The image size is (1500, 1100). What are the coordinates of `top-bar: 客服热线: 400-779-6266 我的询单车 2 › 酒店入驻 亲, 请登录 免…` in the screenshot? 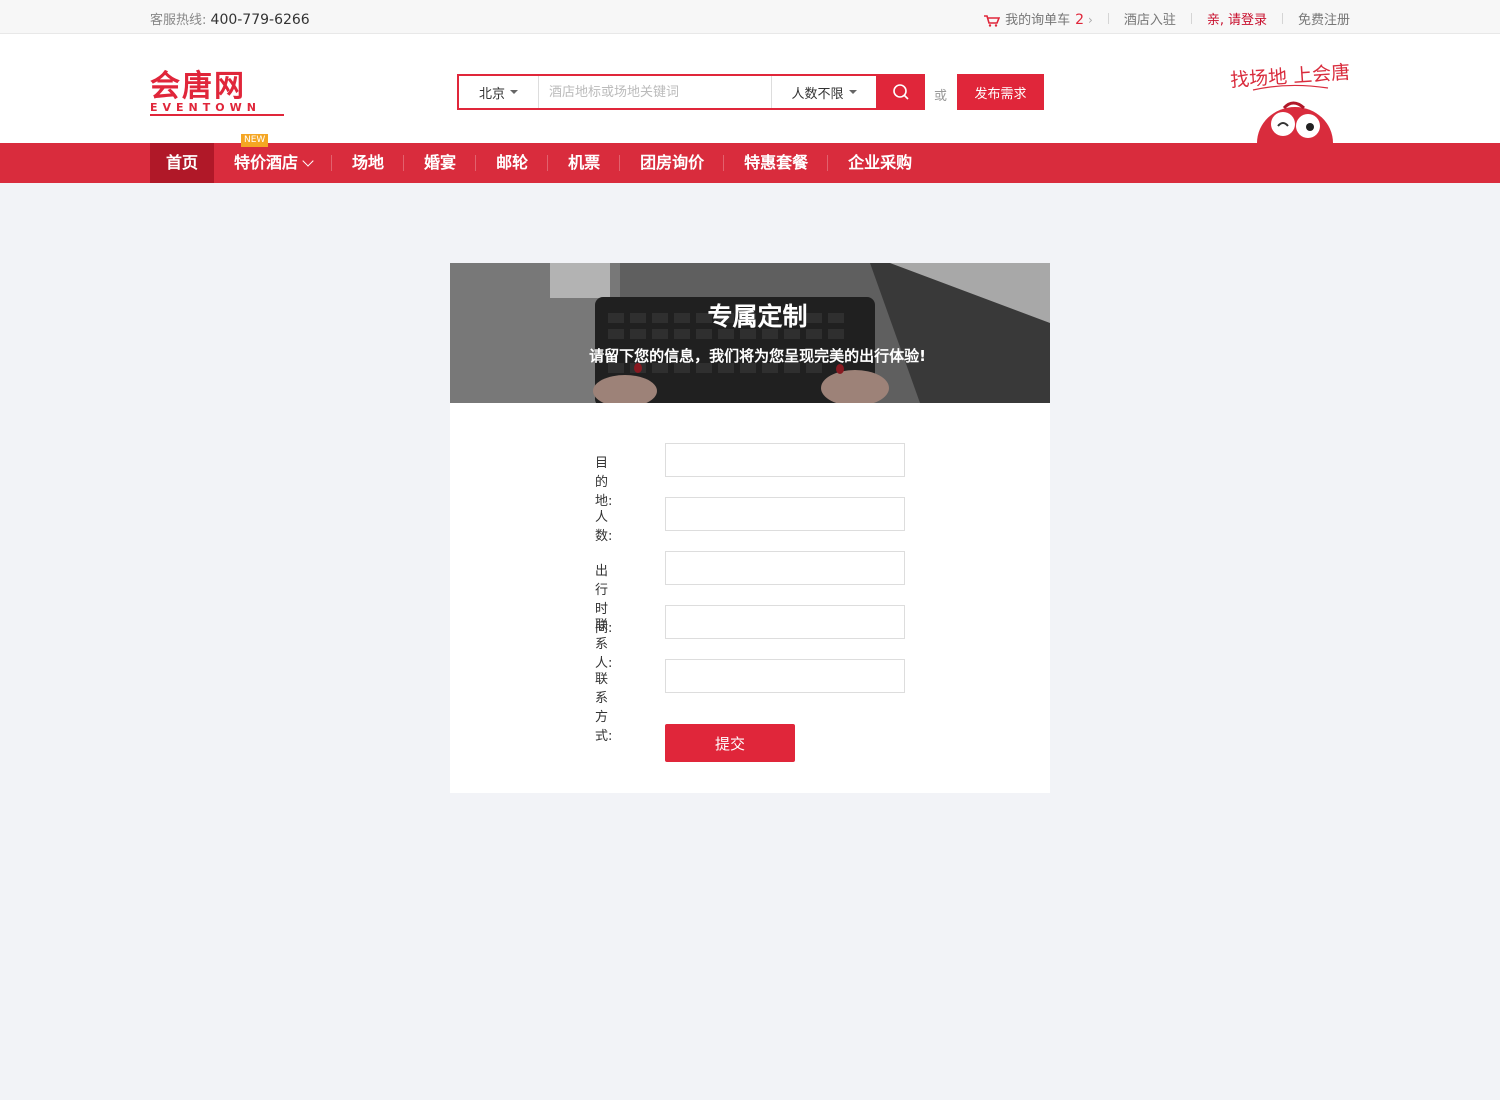 It's located at (750, 17).